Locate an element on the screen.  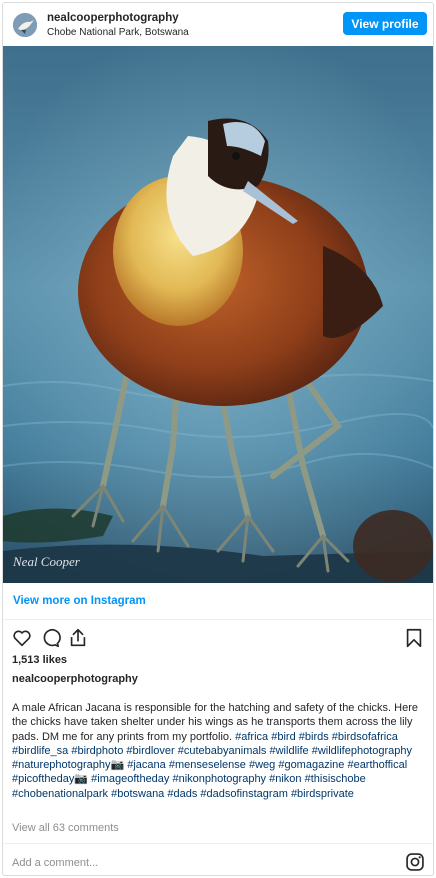
hashtag-link: #earthoffical is located at coordinates (377, 765).